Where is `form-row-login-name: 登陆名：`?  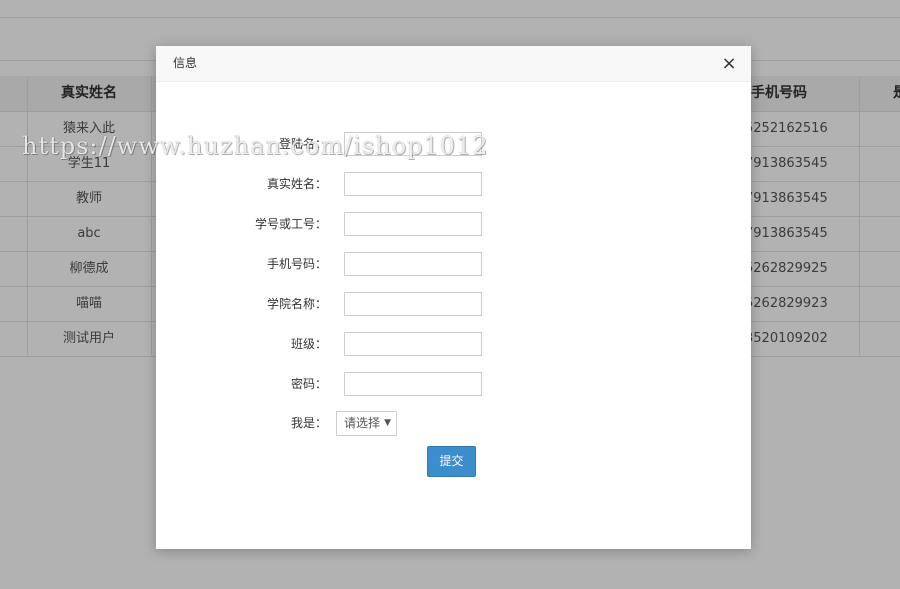
form-row-login-name: 登陆名： is located at coordinates (453, 144).